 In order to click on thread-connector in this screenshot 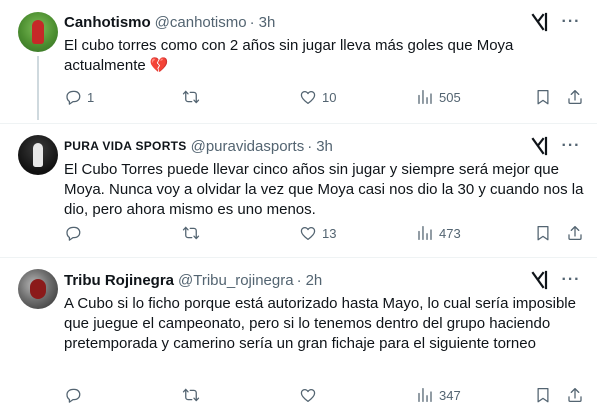, I will do `click(38, 88)`.